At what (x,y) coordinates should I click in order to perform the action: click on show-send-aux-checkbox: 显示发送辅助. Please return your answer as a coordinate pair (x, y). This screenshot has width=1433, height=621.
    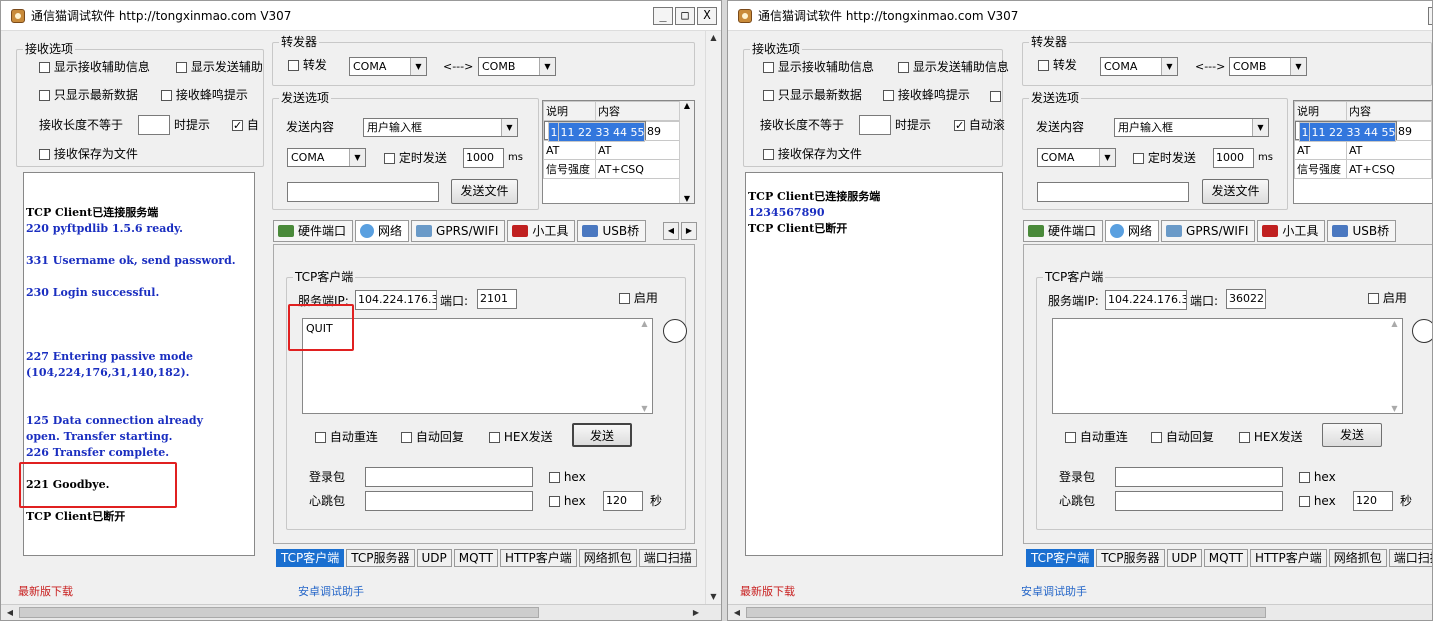
    Looking at the image, I should click on (219, 67).